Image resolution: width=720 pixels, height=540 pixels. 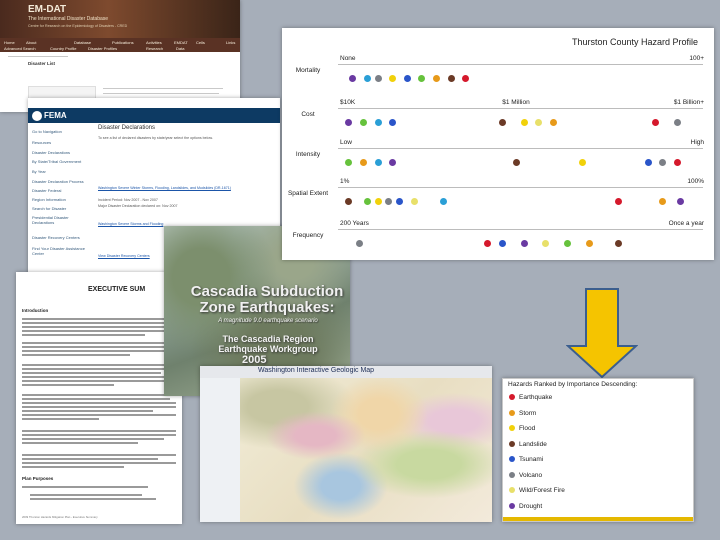 What do you see at coordinates (695, 181) in the screenshot?
I see `scale-max-label: 100%` at bounding box center [695, 181].